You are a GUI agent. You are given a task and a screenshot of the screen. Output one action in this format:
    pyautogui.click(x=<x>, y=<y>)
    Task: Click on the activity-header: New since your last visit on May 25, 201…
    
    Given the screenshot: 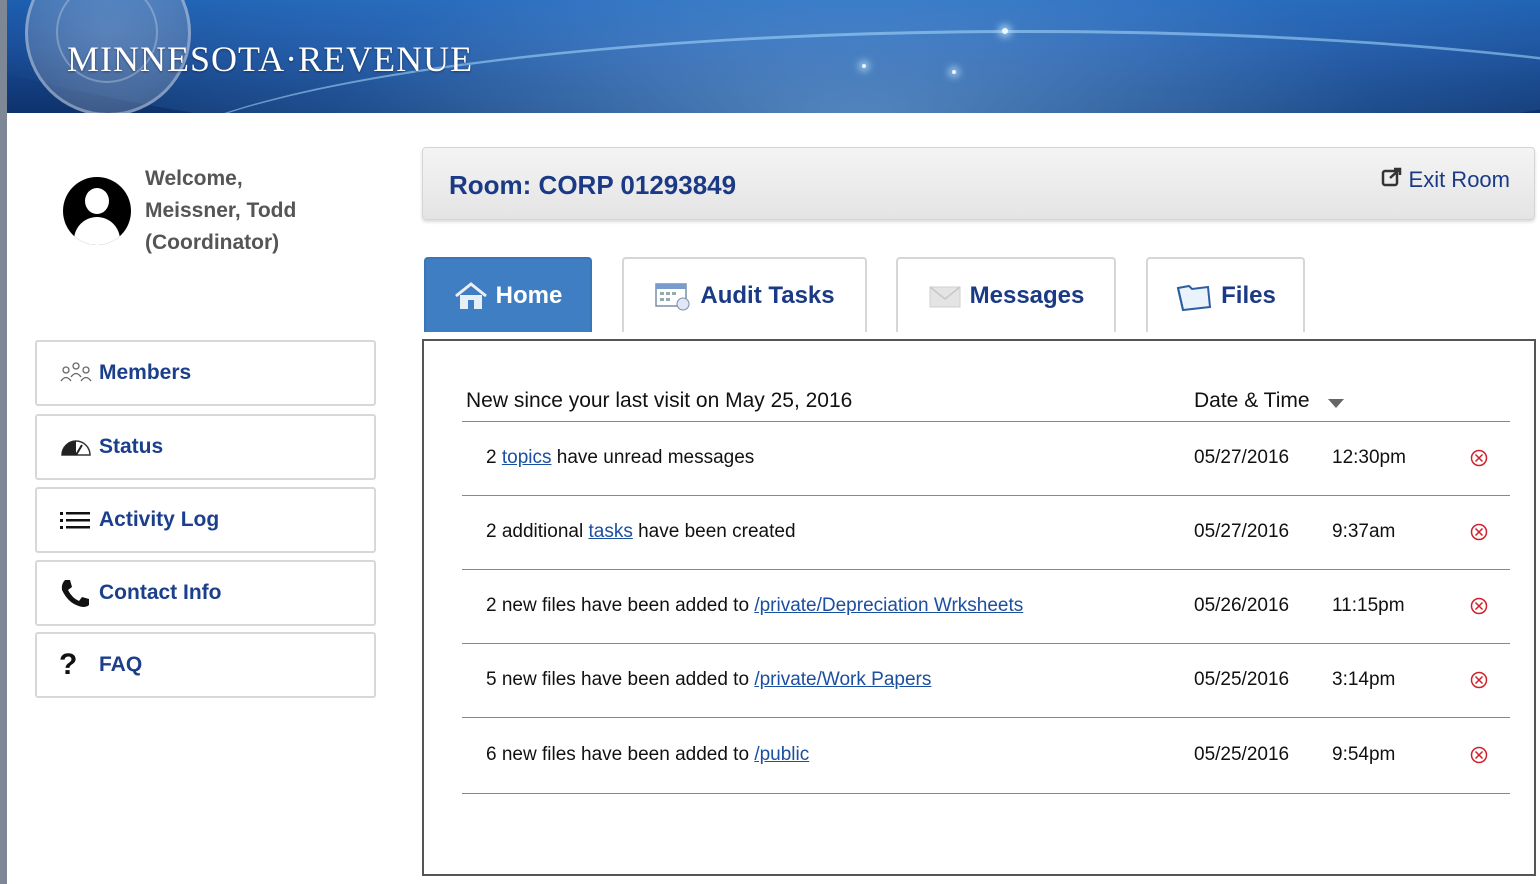 What is the action you would take?
    pyautogui.click(x=659, y=400)
    